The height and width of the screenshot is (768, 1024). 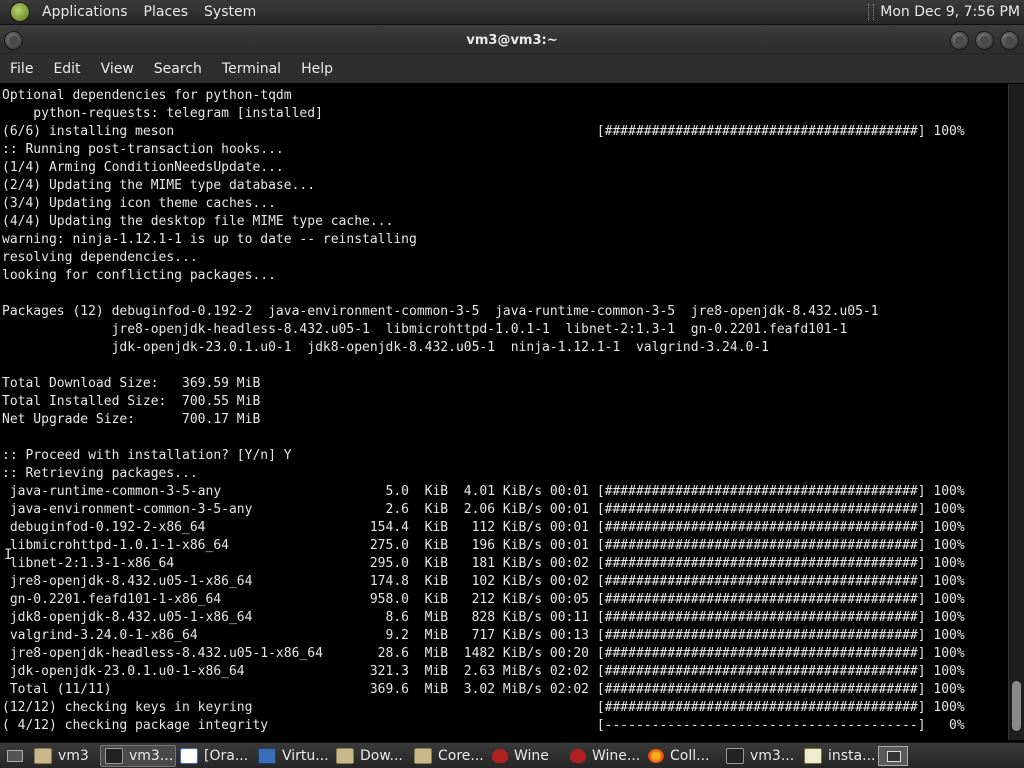 What do you see at coordinates (984, 40) in the screenshot?
I see `maximize-button` at bounding box center [984, 40].